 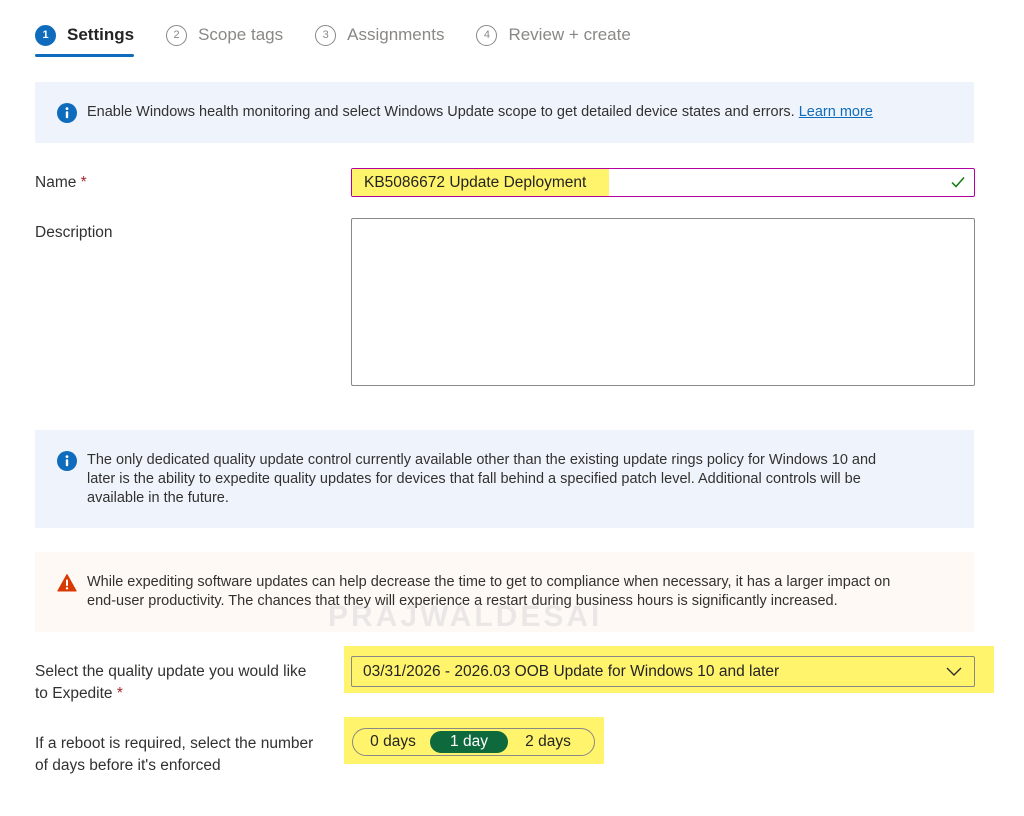 What do you see at coordinates (954, 671) in the screenshot?
I see `chevron-down-icon` at bounding box center [954, 671].